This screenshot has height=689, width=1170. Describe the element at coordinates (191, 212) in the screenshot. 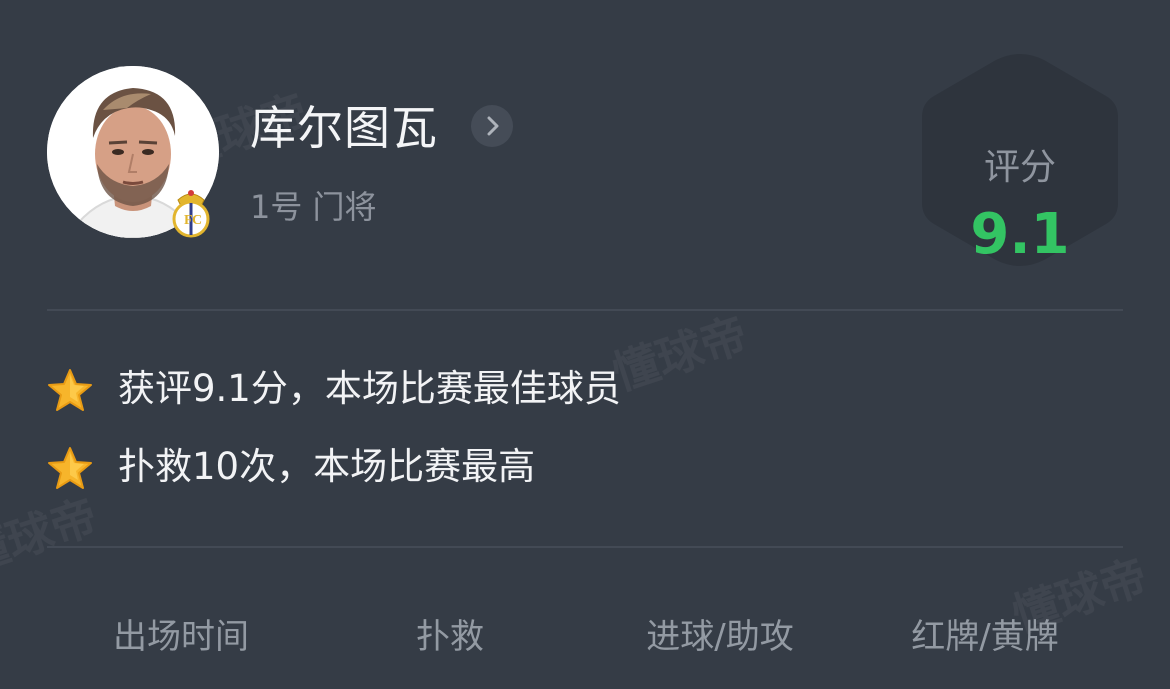

I see `club-badge-icon: F C` at that location.